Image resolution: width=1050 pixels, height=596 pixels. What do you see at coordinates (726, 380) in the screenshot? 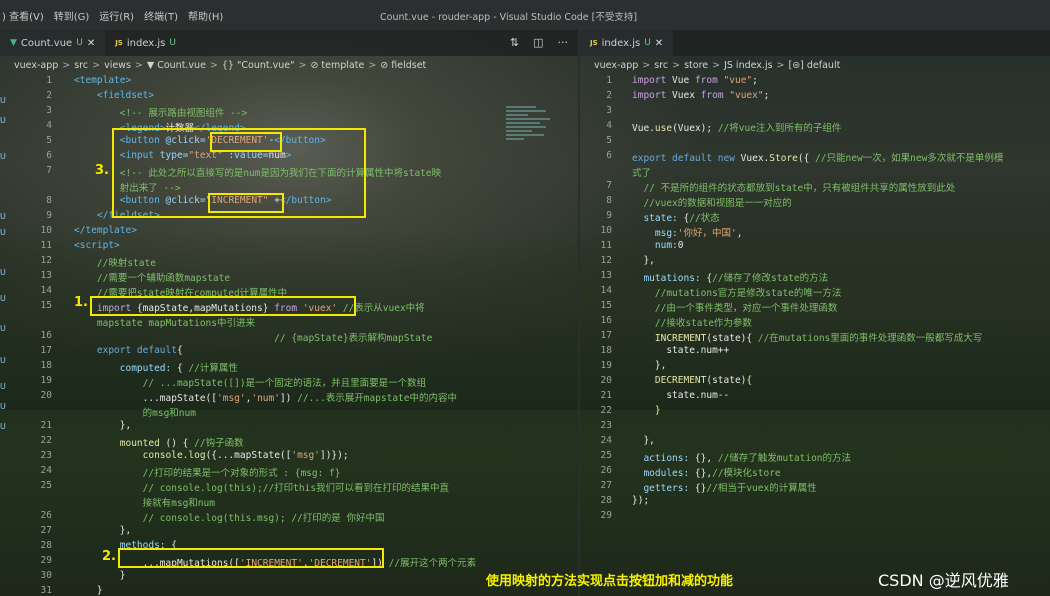
I see `code-token: (state)` at bounding box center [726, 380].